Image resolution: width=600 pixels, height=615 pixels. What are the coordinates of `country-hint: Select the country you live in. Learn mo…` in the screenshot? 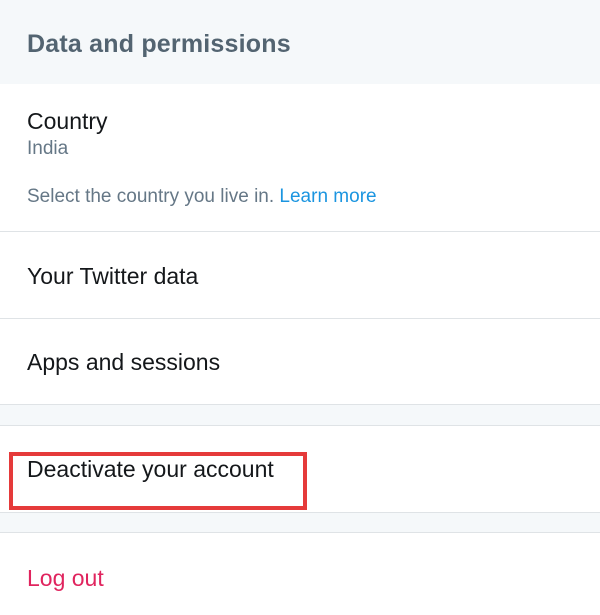 It's located at (202, 197).